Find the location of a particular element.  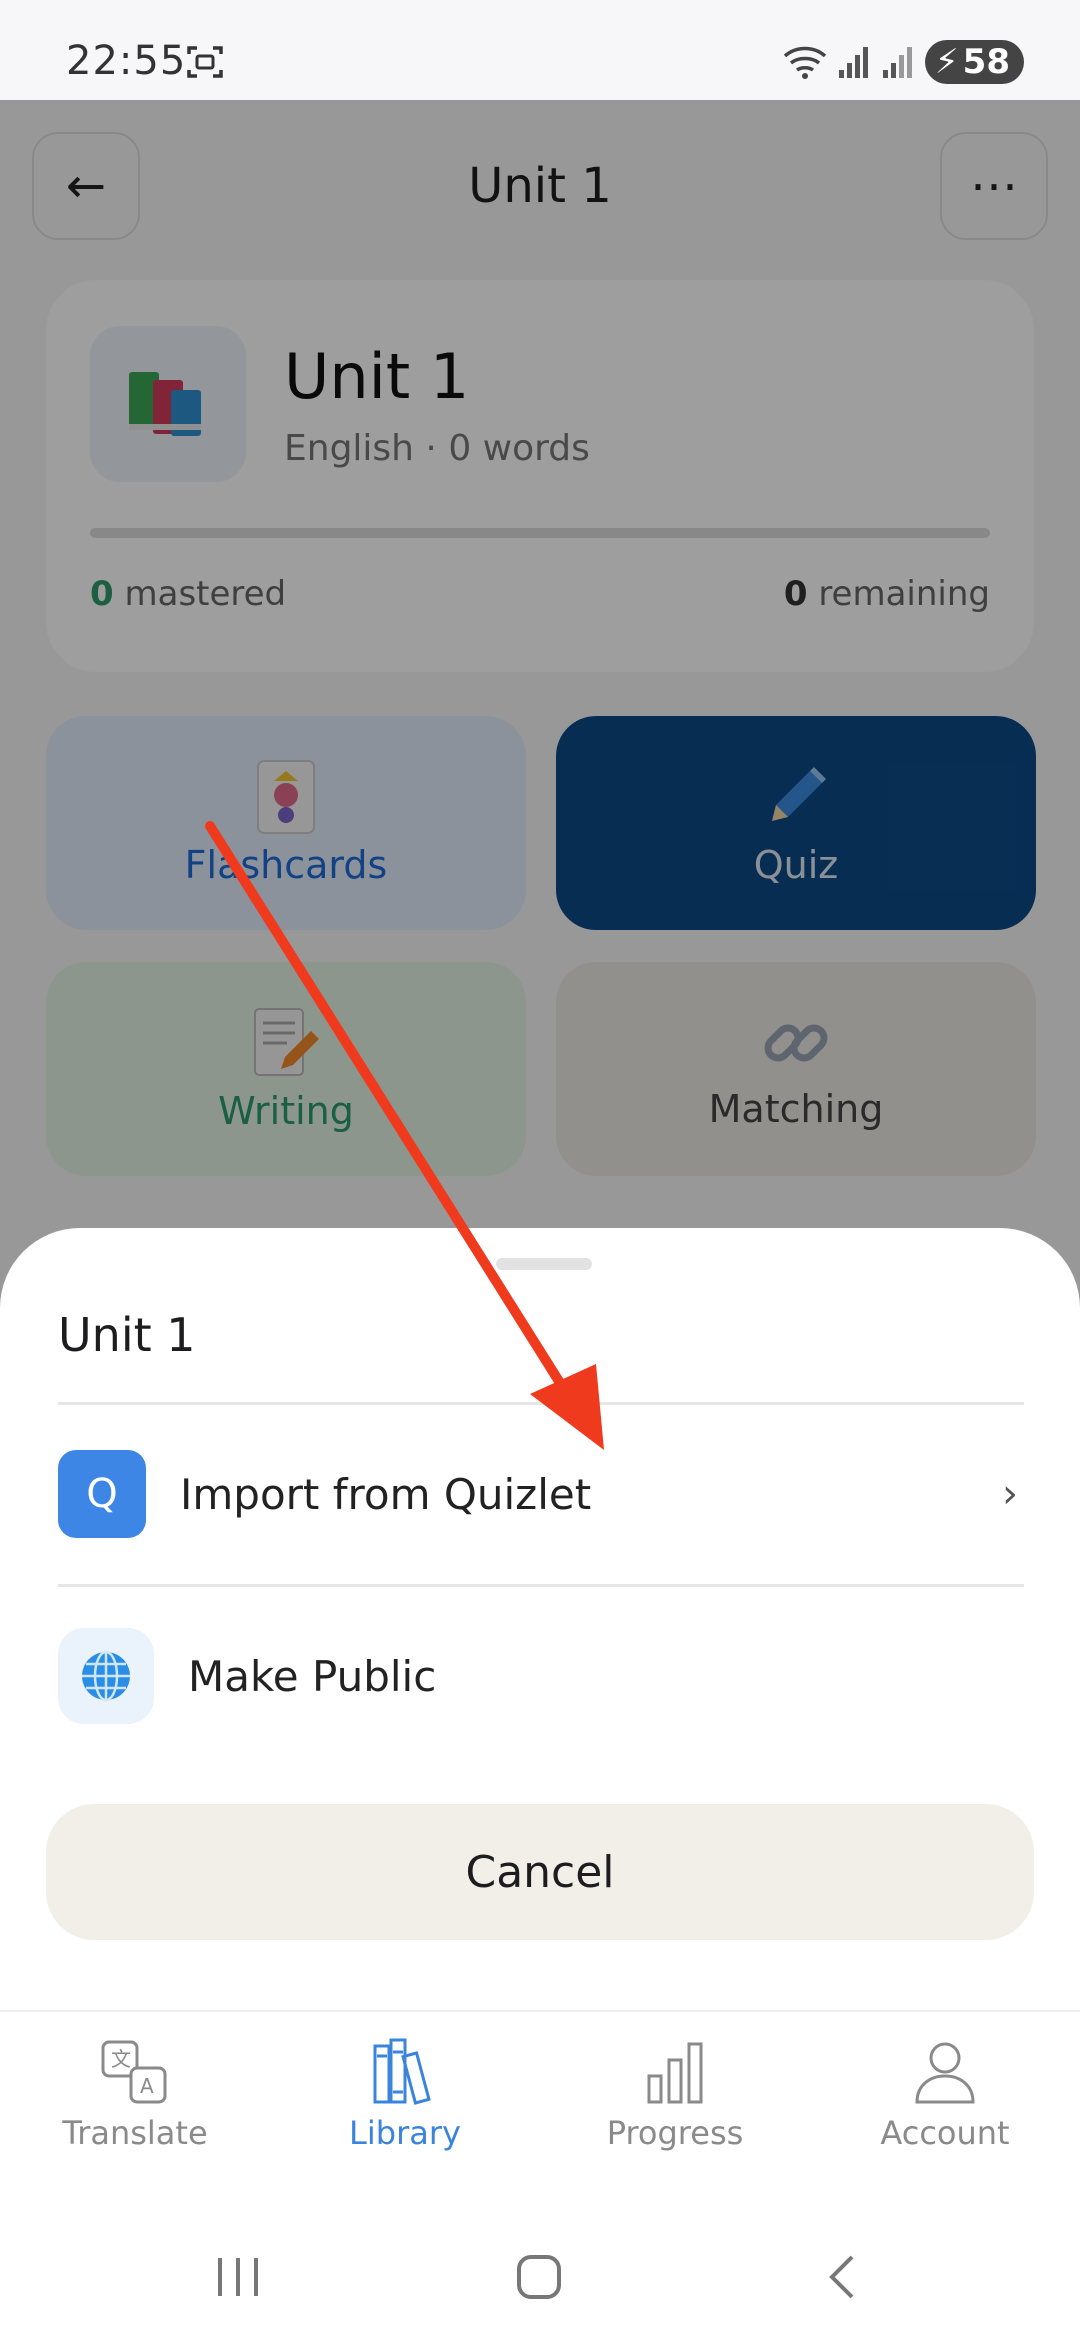

import-from-quizlet-label: Import from Quizlet is located at coordinates (386, 1494).